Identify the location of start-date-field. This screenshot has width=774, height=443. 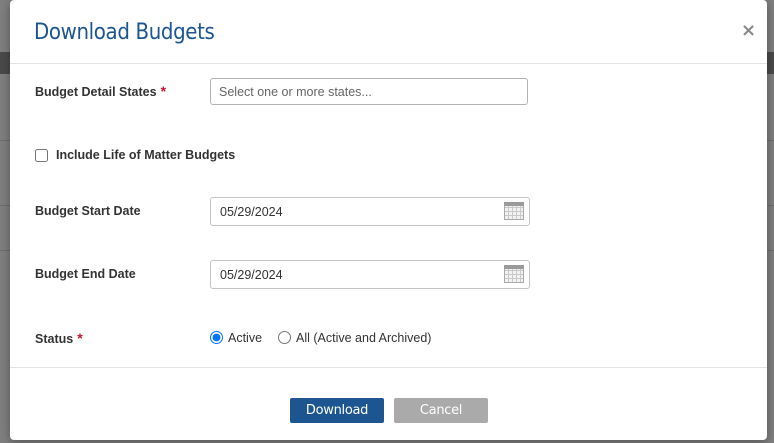
(370, 211).